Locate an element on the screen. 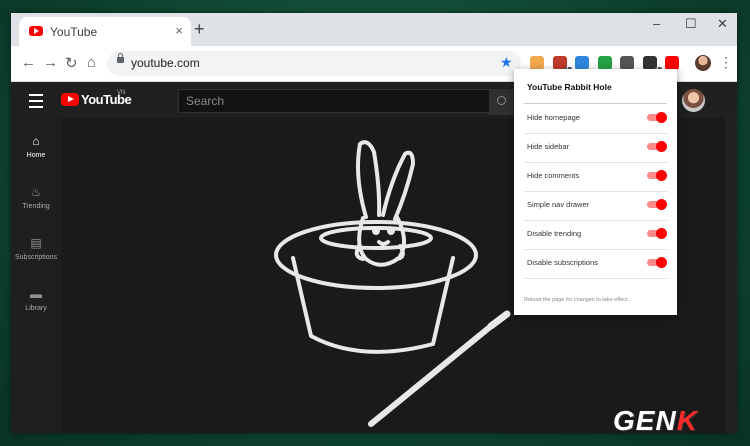 The height and width of the screenshot is (446, 750). rabbit-right-ear is located at coordinates (398, 185).